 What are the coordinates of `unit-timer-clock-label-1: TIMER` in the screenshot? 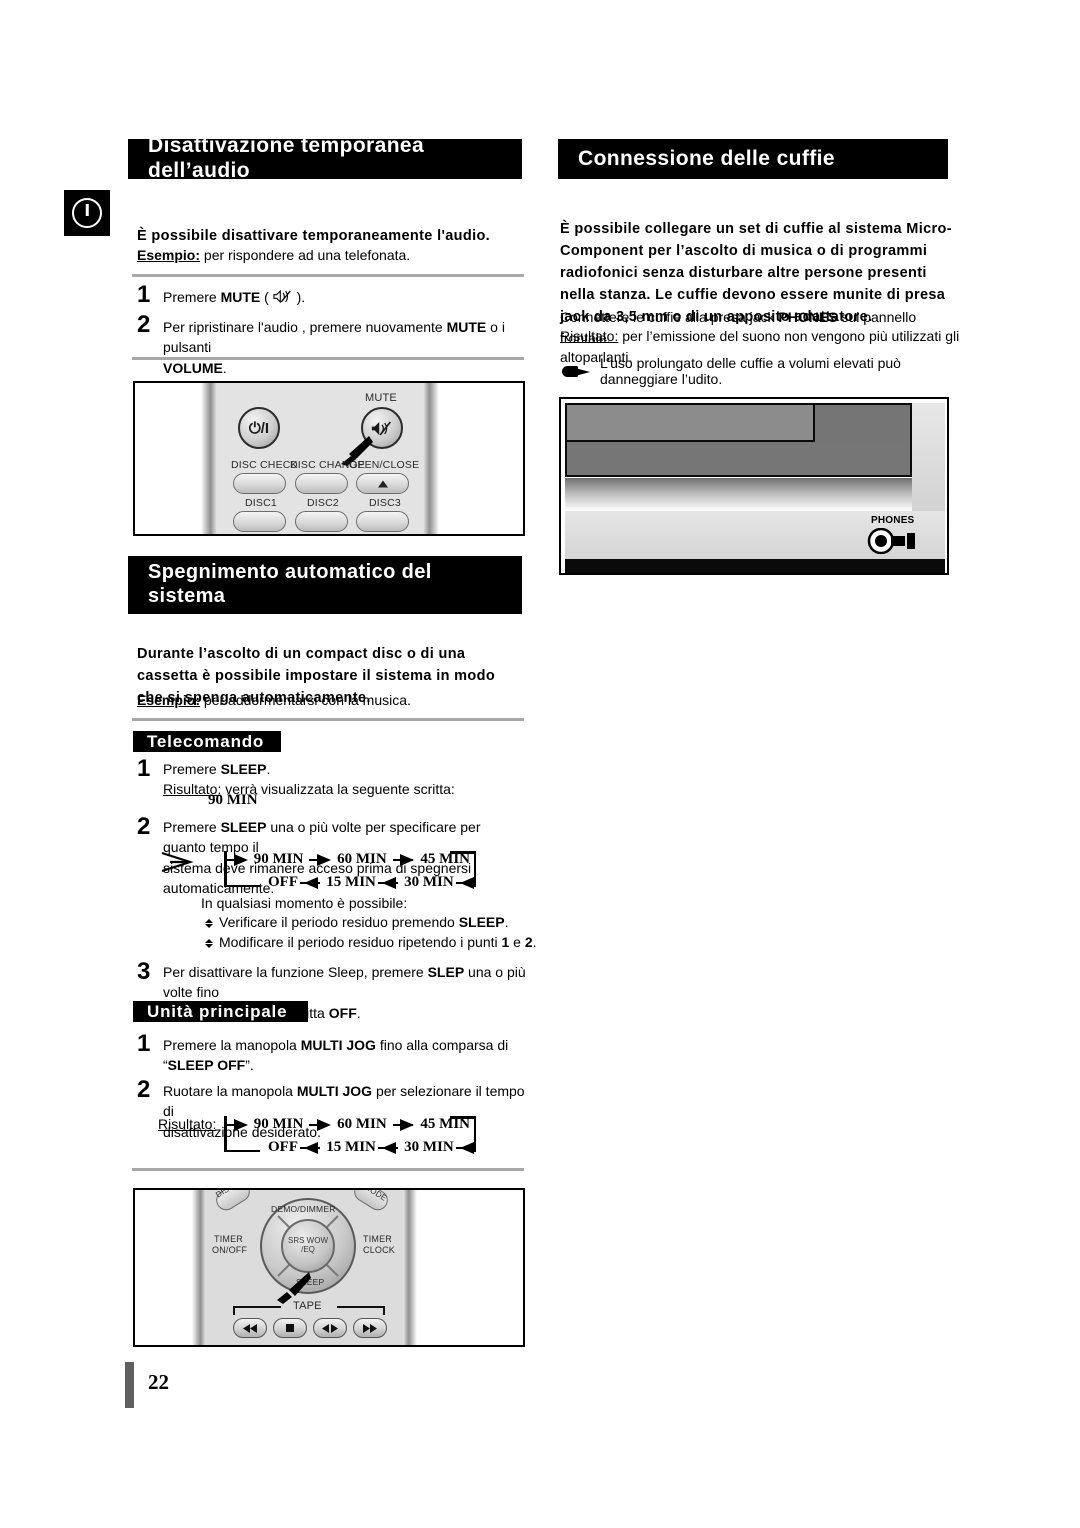 It's located at (377, 1239).